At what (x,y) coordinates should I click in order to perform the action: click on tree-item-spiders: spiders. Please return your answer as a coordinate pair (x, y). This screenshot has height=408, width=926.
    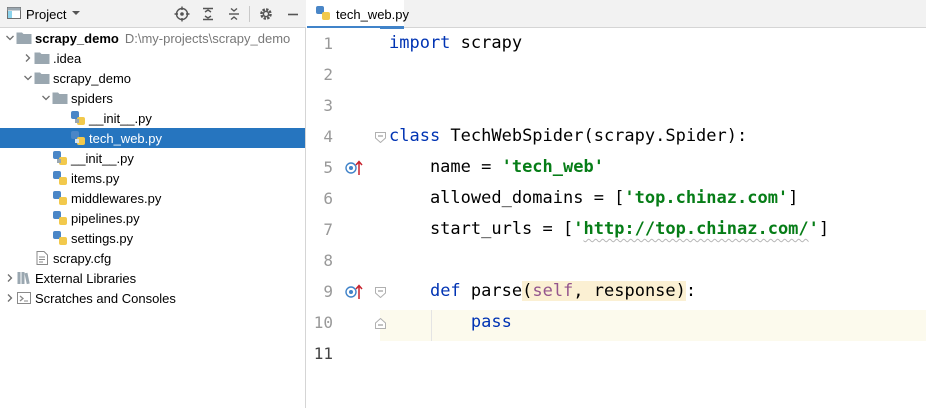
    Looking at the image, I should click on (152, 98).